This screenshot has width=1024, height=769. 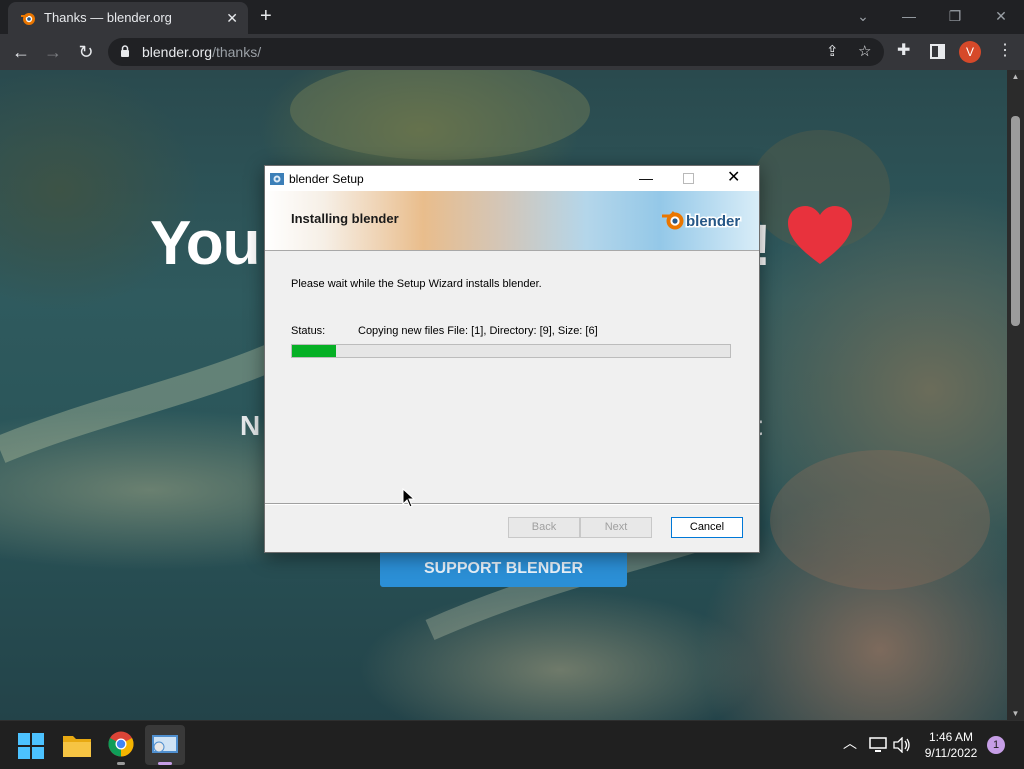 I want to click on bookmark-star-icon: ☆, so click(x=864, y=52).